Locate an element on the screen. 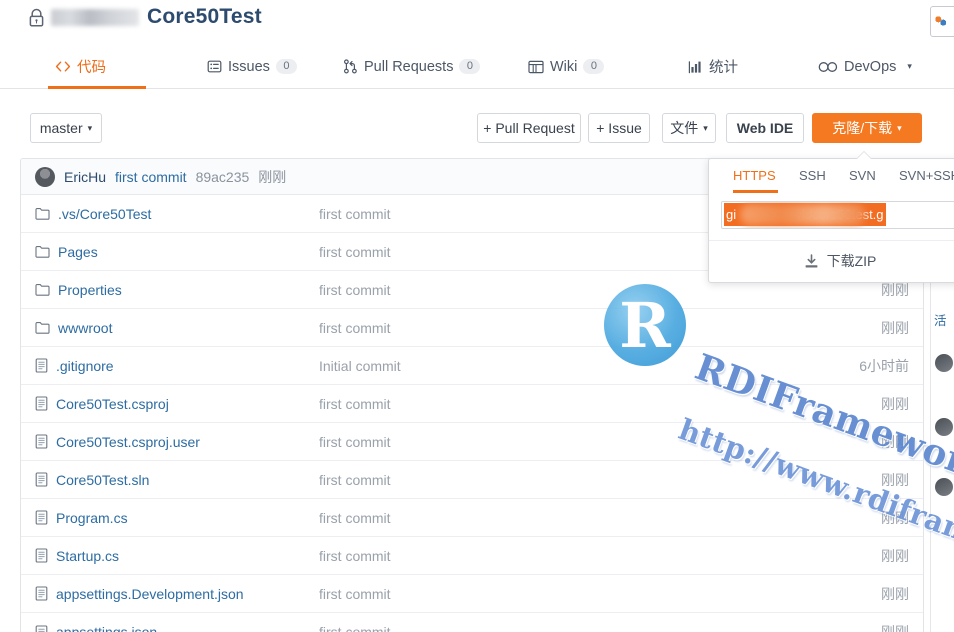 This screenshot has width=954, height=632. web-ide-button: Web IDE is located at coordinates (765, 128).